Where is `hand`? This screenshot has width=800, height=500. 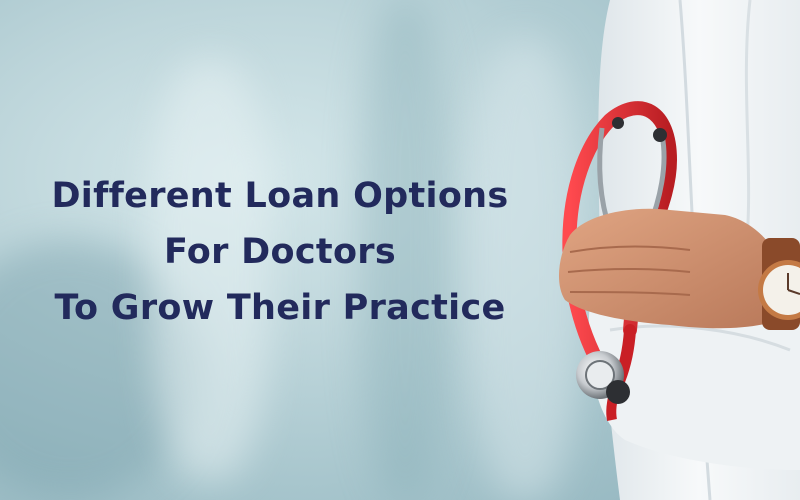
hand is located at coordinates (669, 268).